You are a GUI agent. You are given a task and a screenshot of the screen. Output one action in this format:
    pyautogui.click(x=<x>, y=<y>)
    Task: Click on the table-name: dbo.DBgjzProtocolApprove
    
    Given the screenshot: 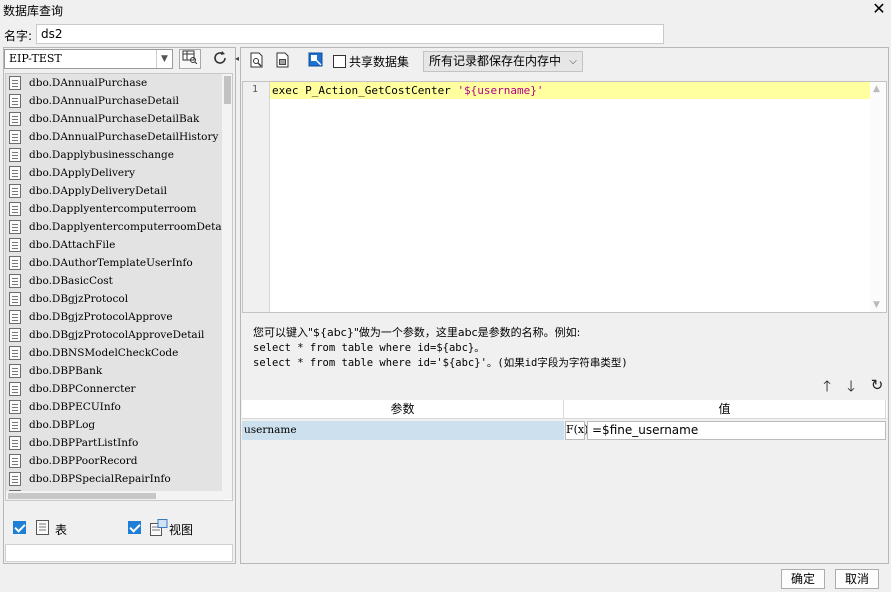 What is the action you would take?
    pyautogui.click(x=101, y=317)
    